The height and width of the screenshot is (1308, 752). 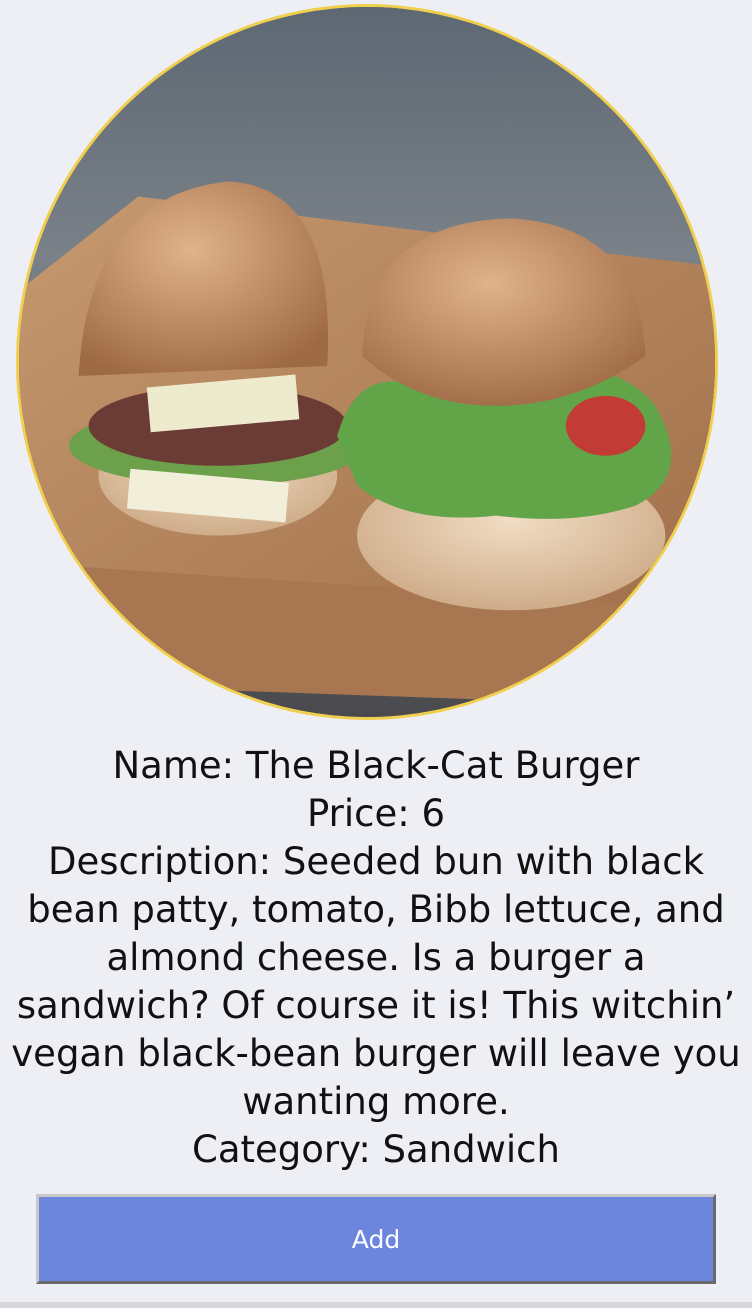 What do you see at coordinates (376, 813) in the screenshot?
I see `item-price: Price: 6` at bounding box center [376, 813].